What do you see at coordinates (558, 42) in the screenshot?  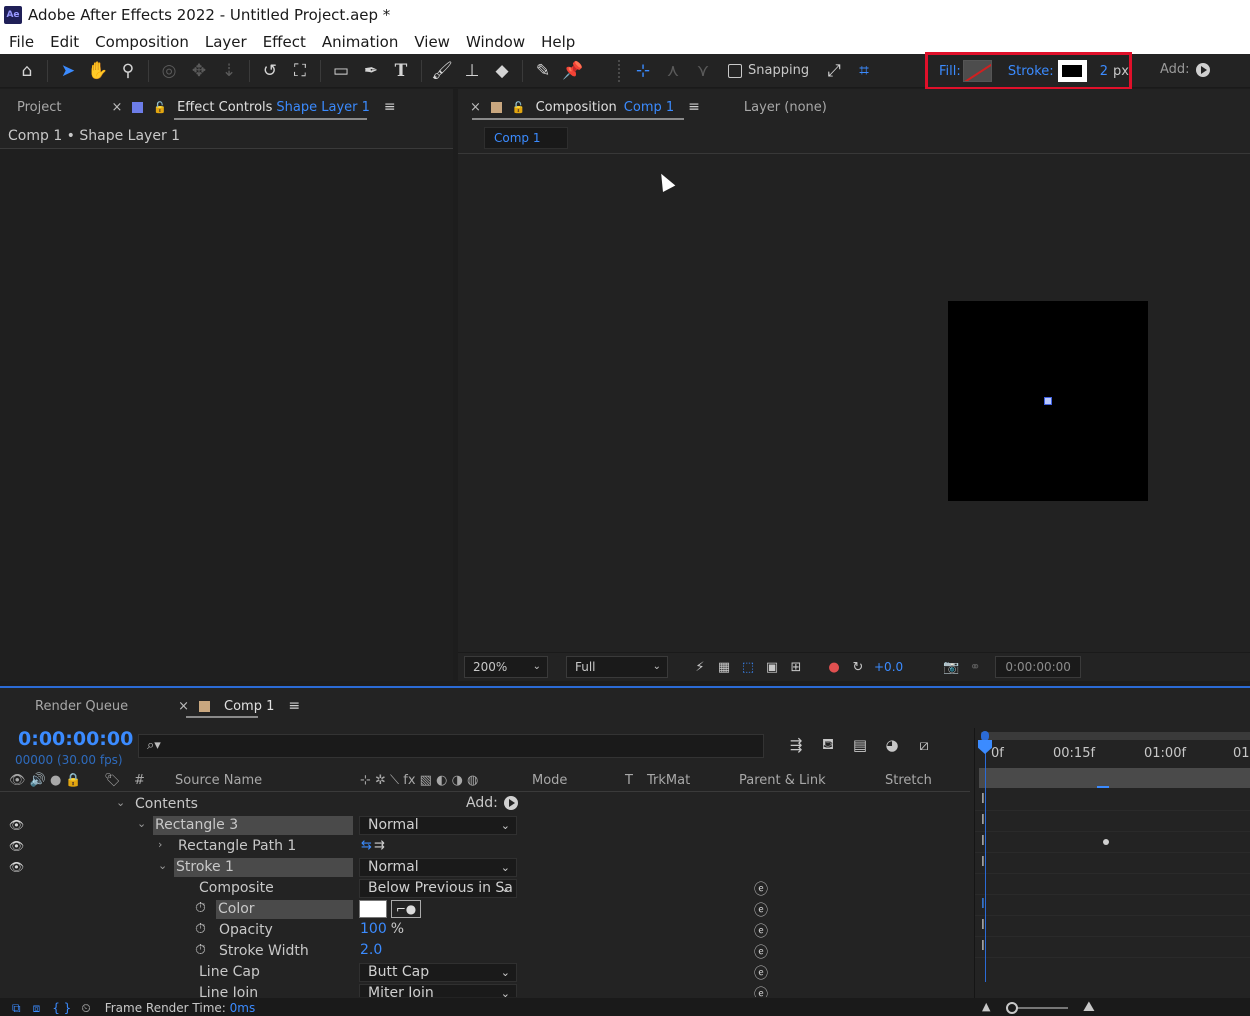 I see `menu-help: Help` at bounding box center [558, 42].